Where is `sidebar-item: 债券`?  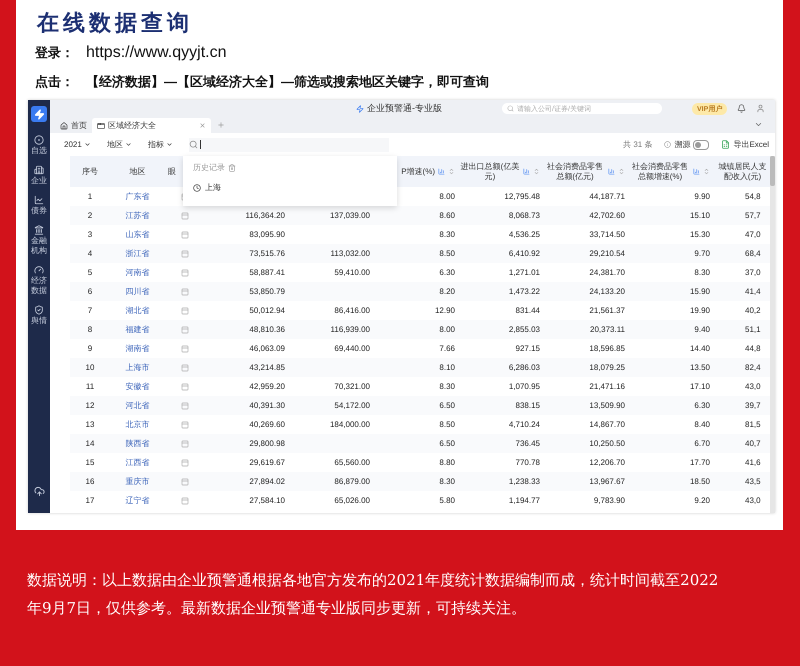 sidebar-item: 债券 is located at coordinates (39, 205).